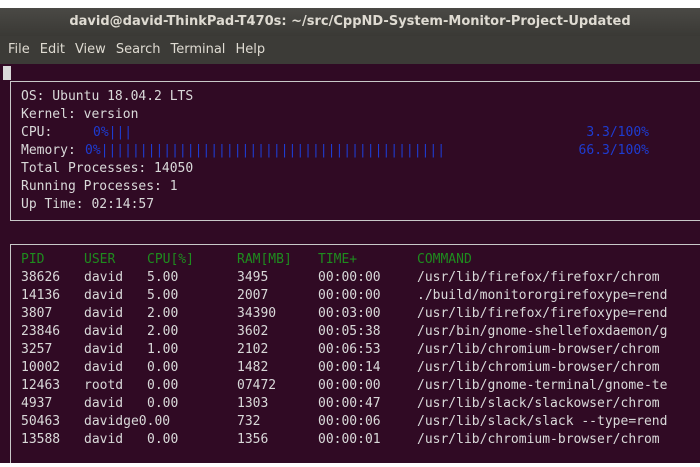 The height and width of the screenshot is (467, 700). What do you see at coordinates (113, 132) in the screenshot?
I see `cpu-bar: 0%|||` at bounding box center [113, 132].